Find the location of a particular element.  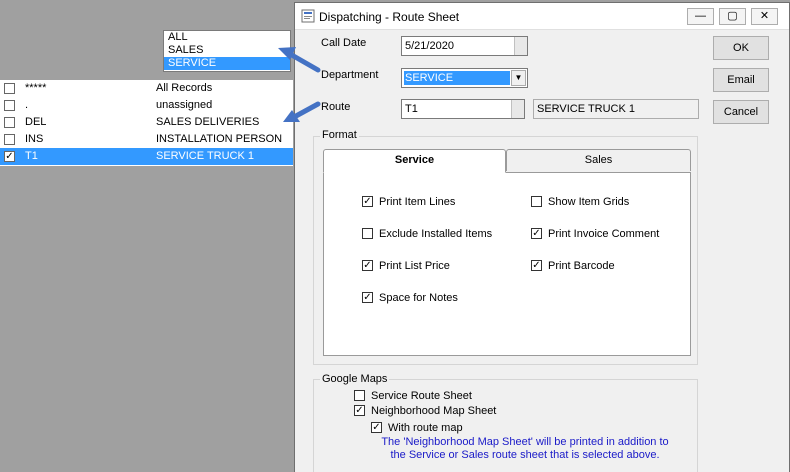

neighborhood-map-sheet-label: Neighborhood Map Sheet is located at coordinates (434, 411).